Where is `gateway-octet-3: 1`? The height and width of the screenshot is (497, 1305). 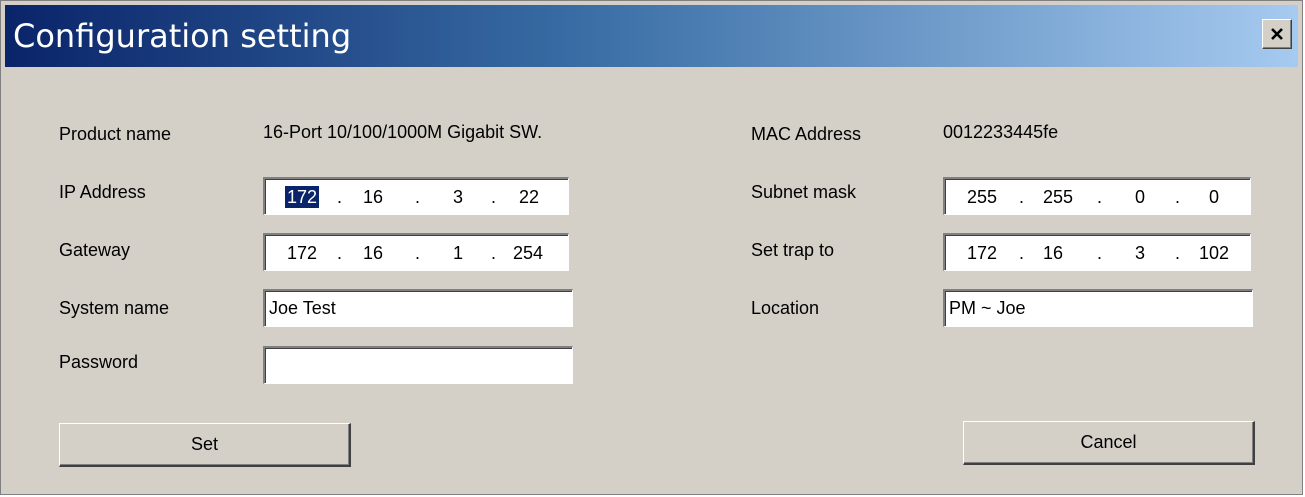
gateway-octet-3: 1 is located at coordinates (458, 253).